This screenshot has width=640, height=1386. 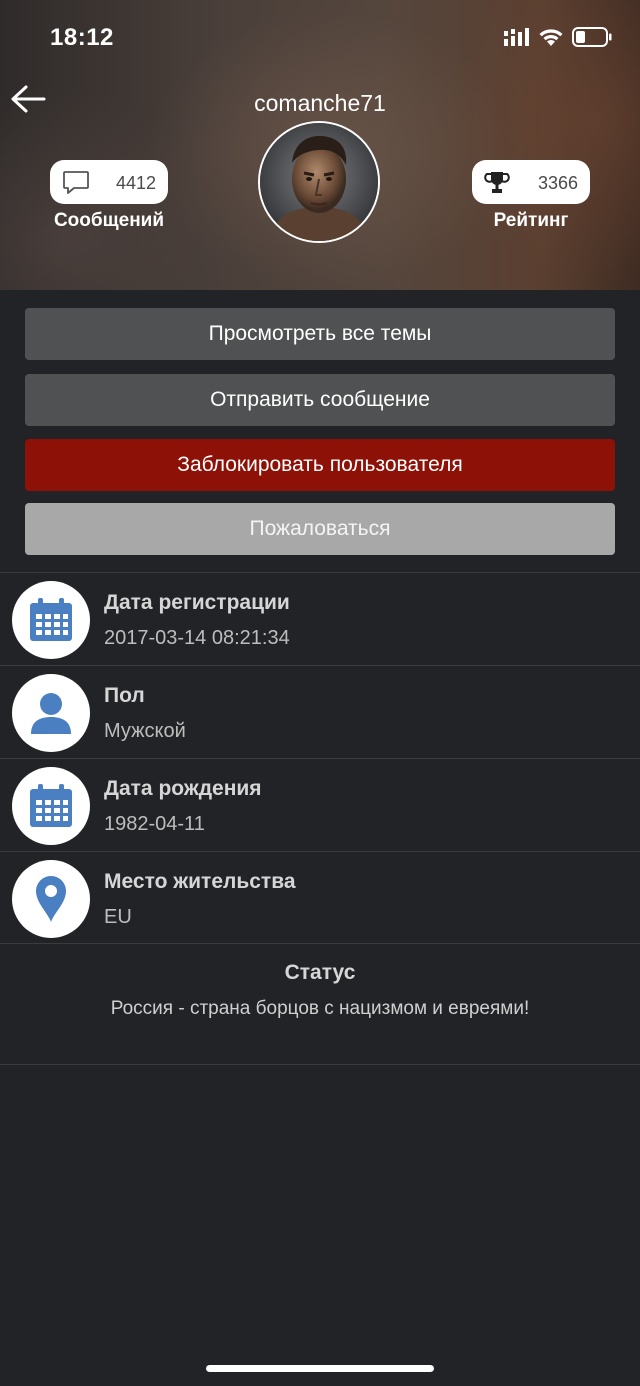 I want to click on rating-stat: 3366, so click(x=531, y=182).